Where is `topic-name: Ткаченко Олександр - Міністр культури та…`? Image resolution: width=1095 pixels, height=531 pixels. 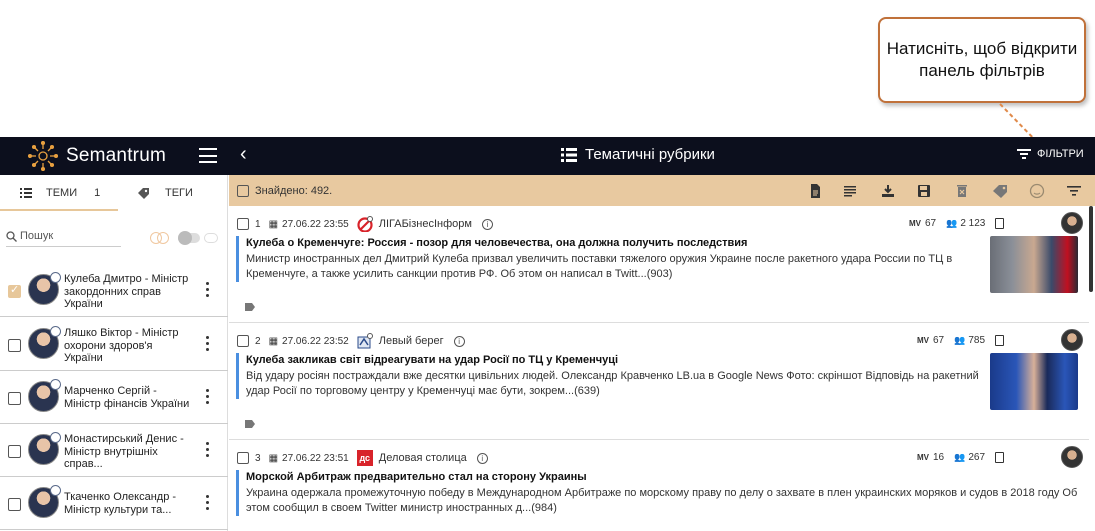 topic-name: Ткаченко Олександр - Міністр культури та… is located at coordinates (120, 503).